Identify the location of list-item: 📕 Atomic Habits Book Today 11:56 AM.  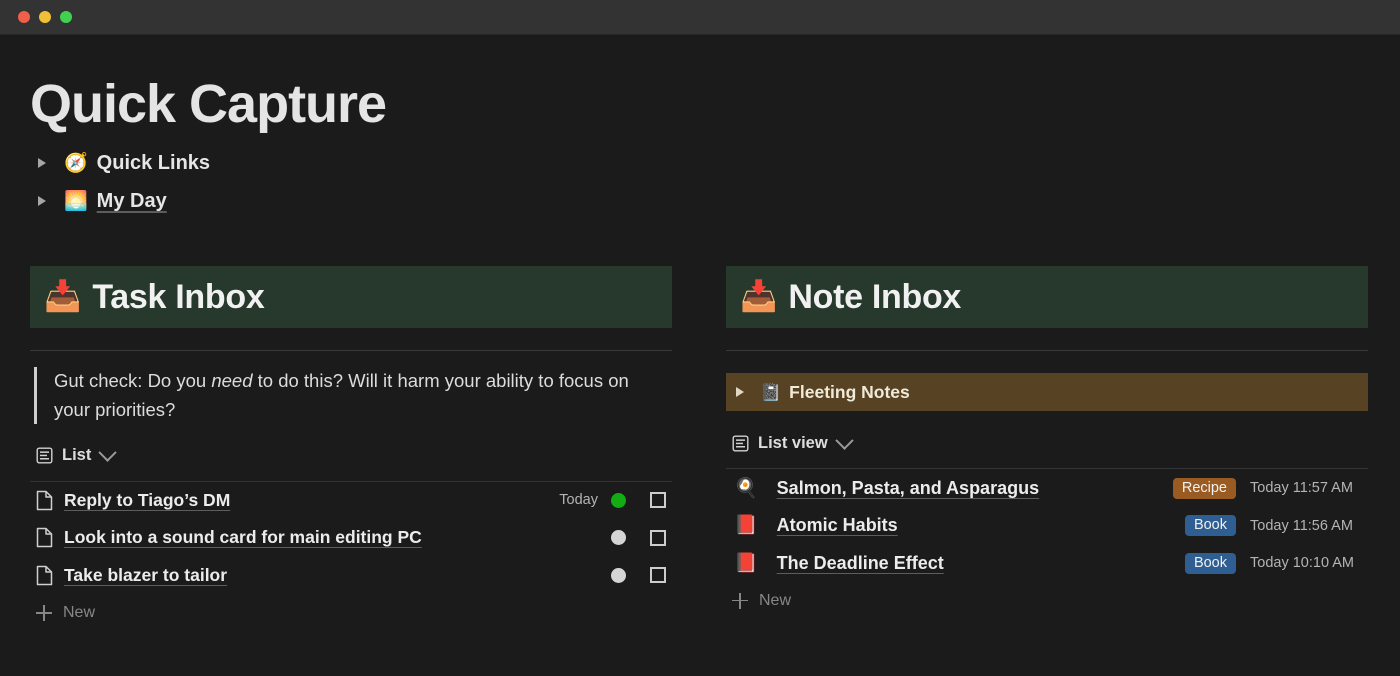
(1047, 526).